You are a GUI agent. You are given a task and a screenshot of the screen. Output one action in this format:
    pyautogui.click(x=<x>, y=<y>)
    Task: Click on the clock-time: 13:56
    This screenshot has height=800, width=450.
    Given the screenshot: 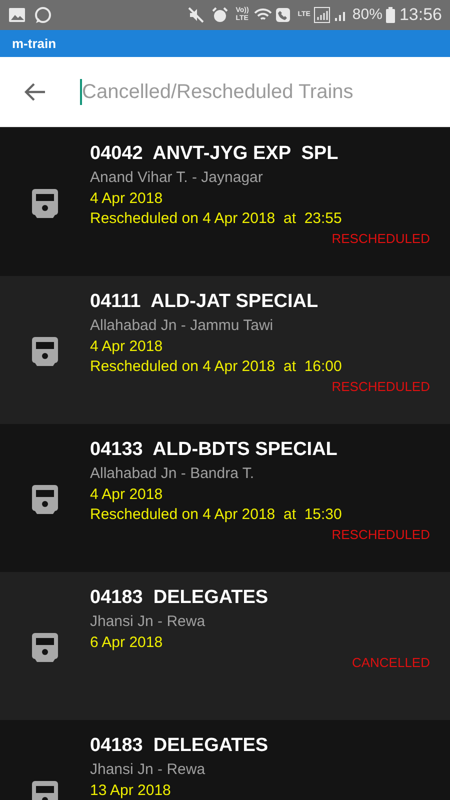 What is the action you would take?
    pyautogui.click(x=420, y=15)
    